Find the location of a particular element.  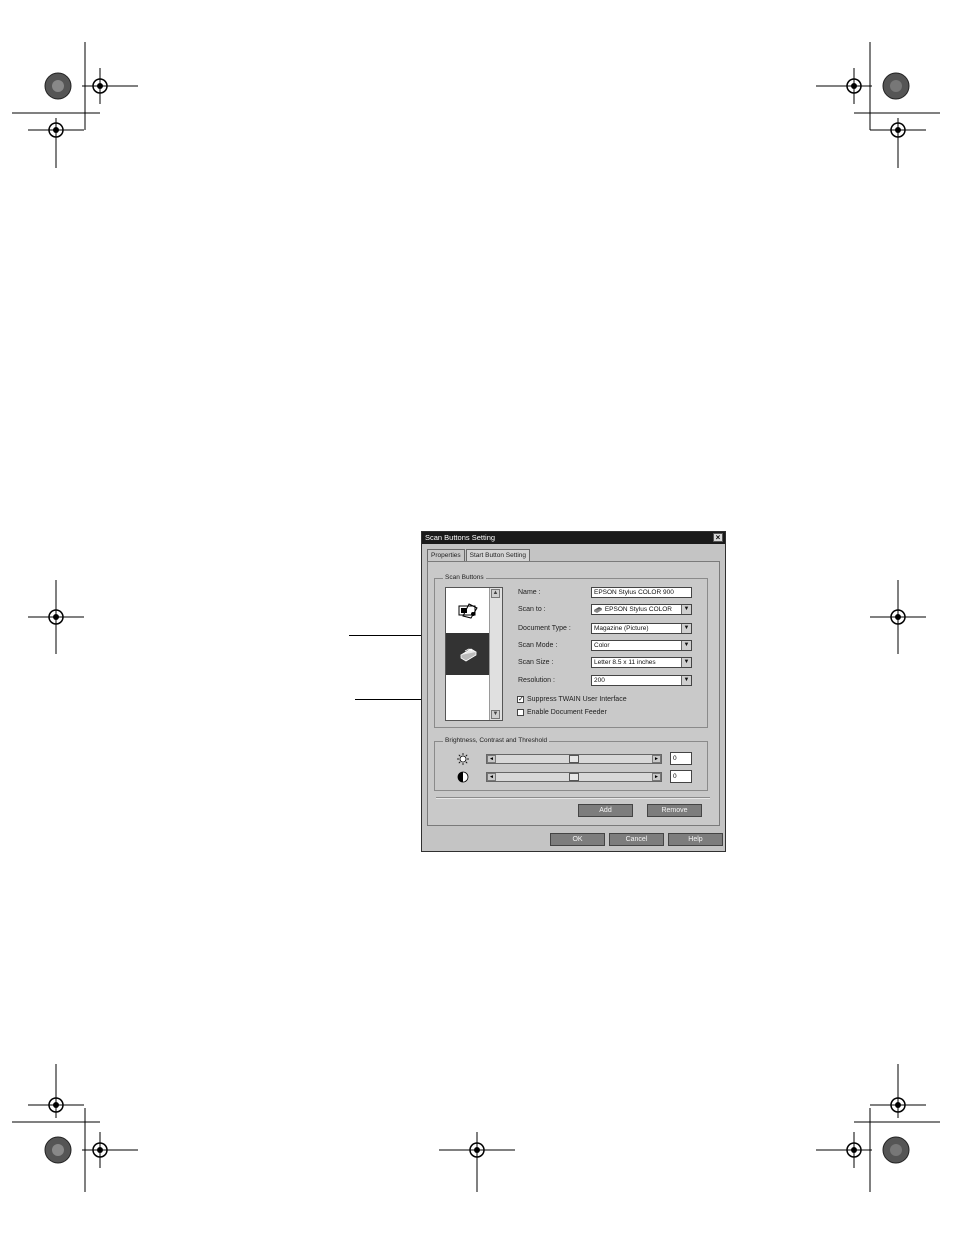

enable-document-feeder-label: Enable Document Feeder is located at coordinates (567, 712).